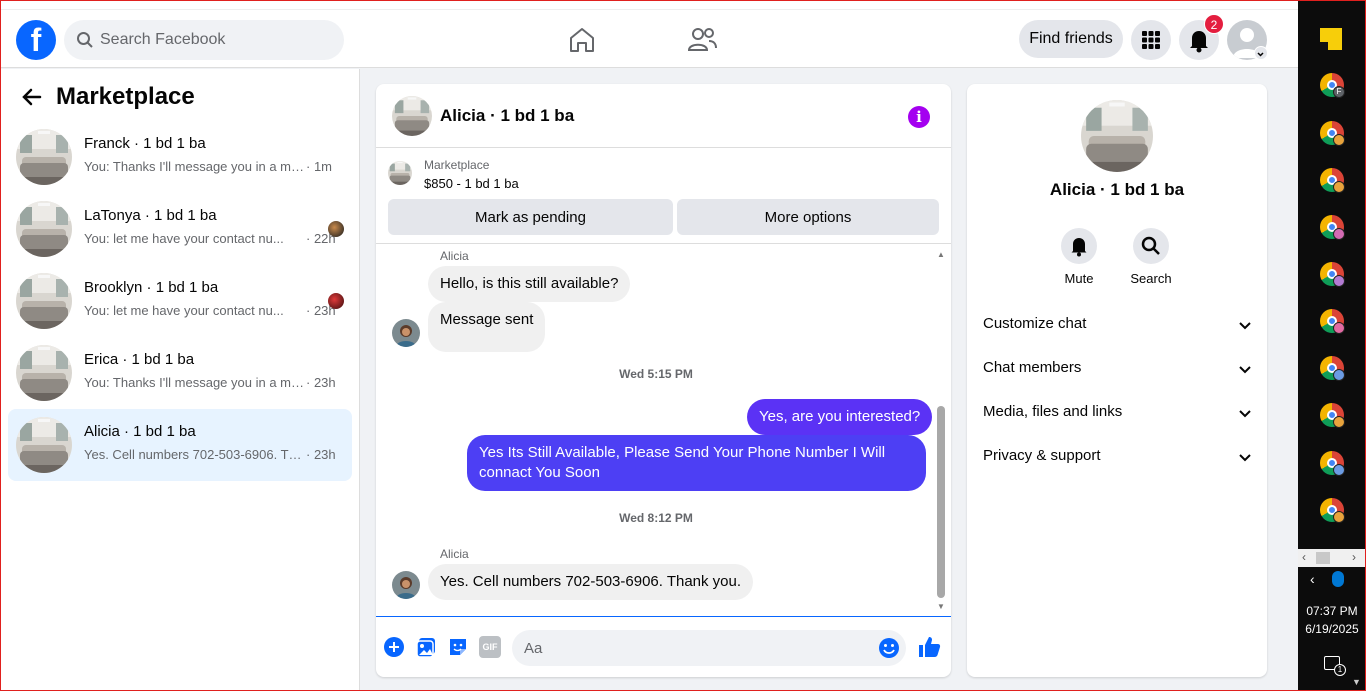 This screenshot has width=1366, height=691. Describe the element at coordinates (151, 287) in the screenshot. I see `conversation-name: Brooklyn · 1 bd 1 ba` at that location.